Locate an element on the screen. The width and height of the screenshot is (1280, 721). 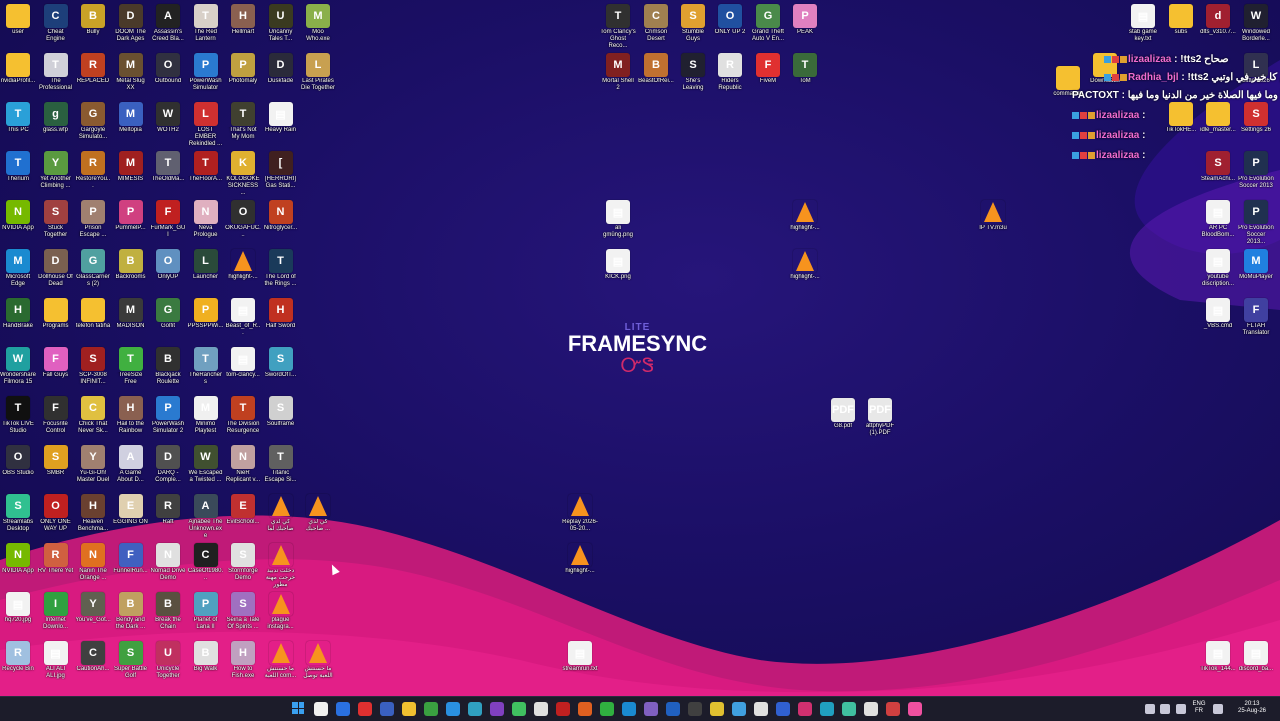
desktop-icon: H Hellmart is located at coordinates (243, 18).